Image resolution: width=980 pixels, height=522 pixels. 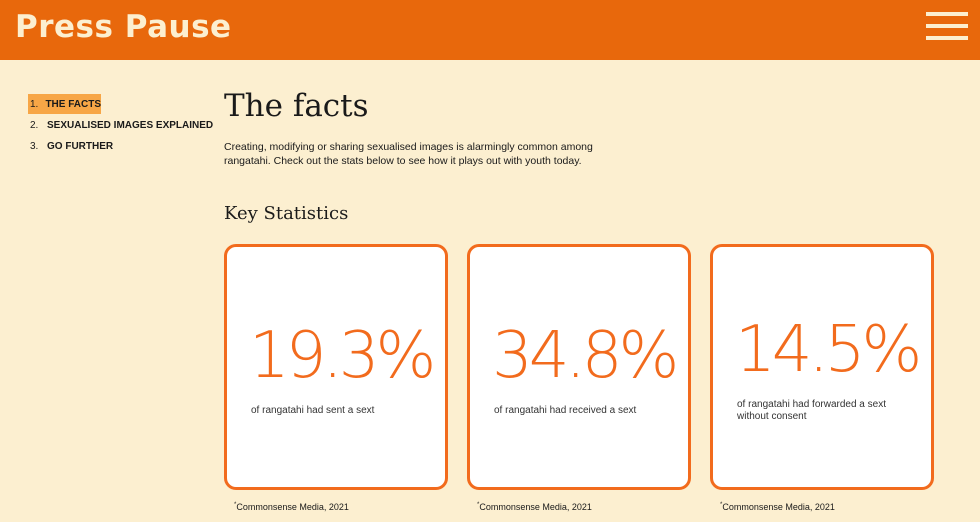 I want to click on toc-item-sexualised-images-explained: 2. SEXUALISED IMAGES EXPLAINED, so click(x=120, y=125).